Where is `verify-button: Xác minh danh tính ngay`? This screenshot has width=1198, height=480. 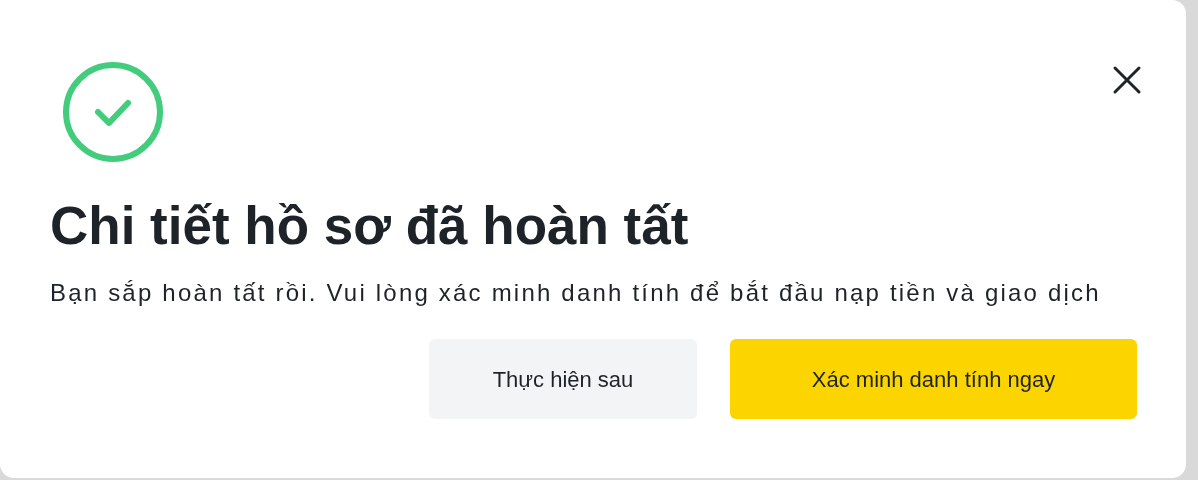
verify-button: Xác minh danh tính ngay is located at coordinates (933, 379).